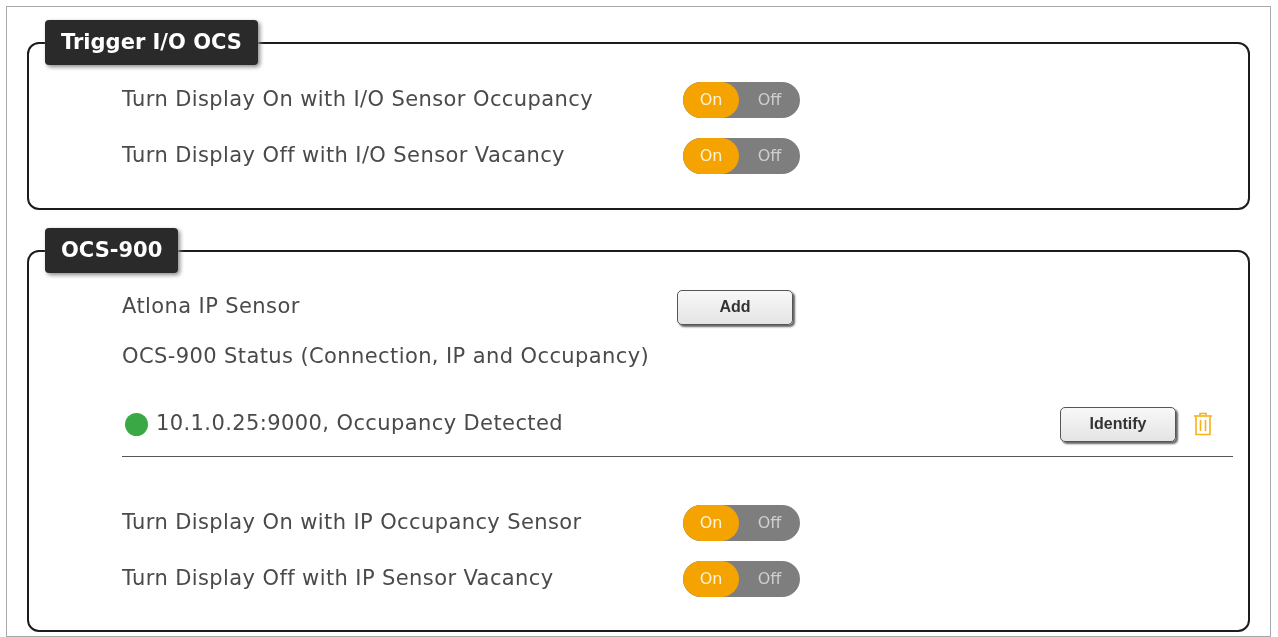  I want to click on sensor-status-text: 10.1.0.25:9000, Occupancy Detected, so click(360, 424).